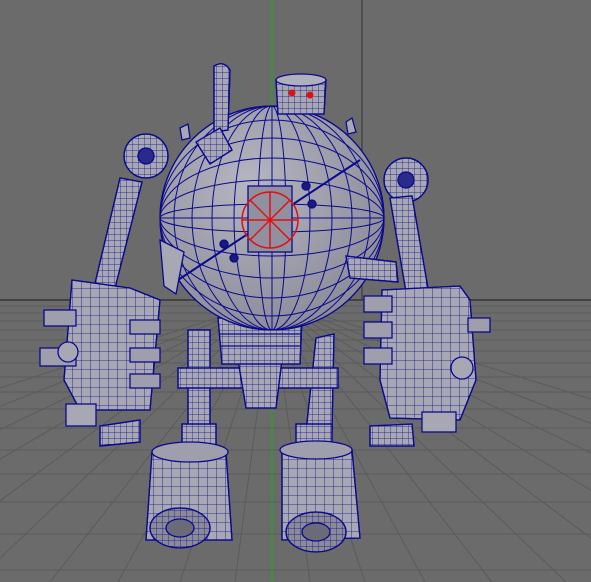 The height and width of the screenshot is (582, 591). What do you see at coordinates (320, 443) in the screenshot?
I see `right-leg` at bounding box center [320, 443].